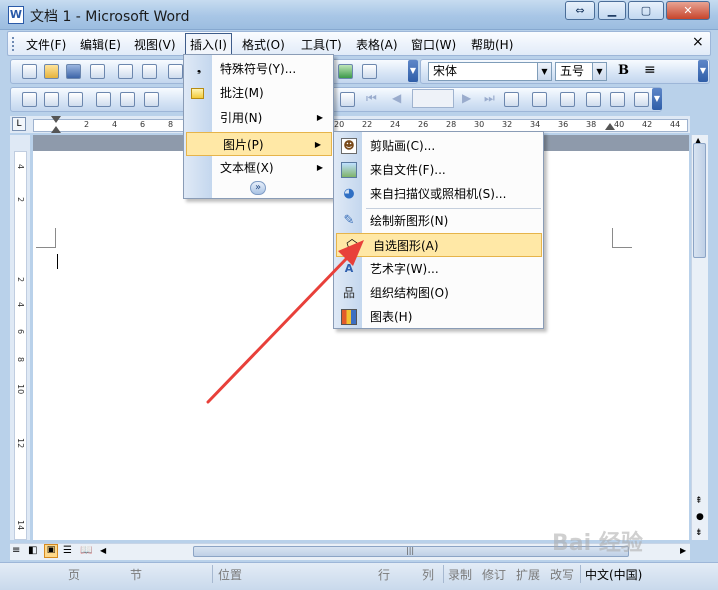 This screenshot has height=590, width=718. What do you see at coordinates (438, 317) in the screenshot?
I see `chart-item: 图表(H)` at bounding box center [438, 317].